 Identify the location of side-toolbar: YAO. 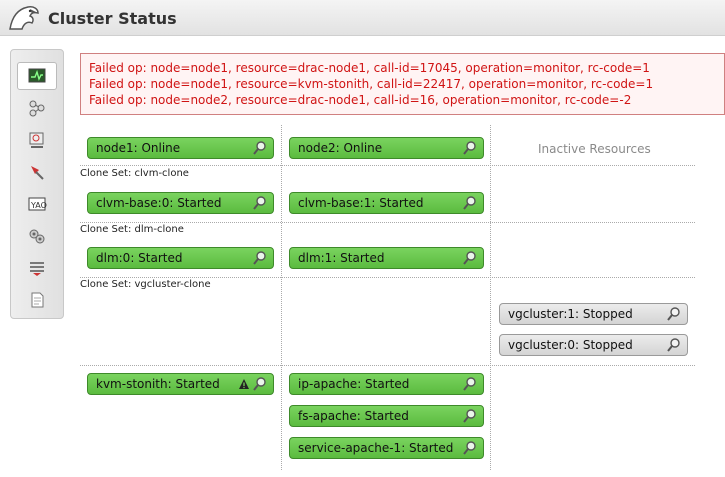
(37, 184).